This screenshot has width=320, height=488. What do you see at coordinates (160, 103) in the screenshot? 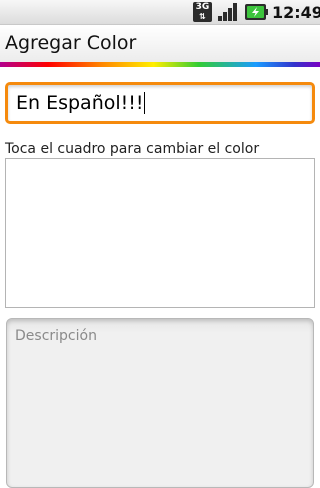
I see `color-name-input: En Español!!!` at bounding box center [160, 103].